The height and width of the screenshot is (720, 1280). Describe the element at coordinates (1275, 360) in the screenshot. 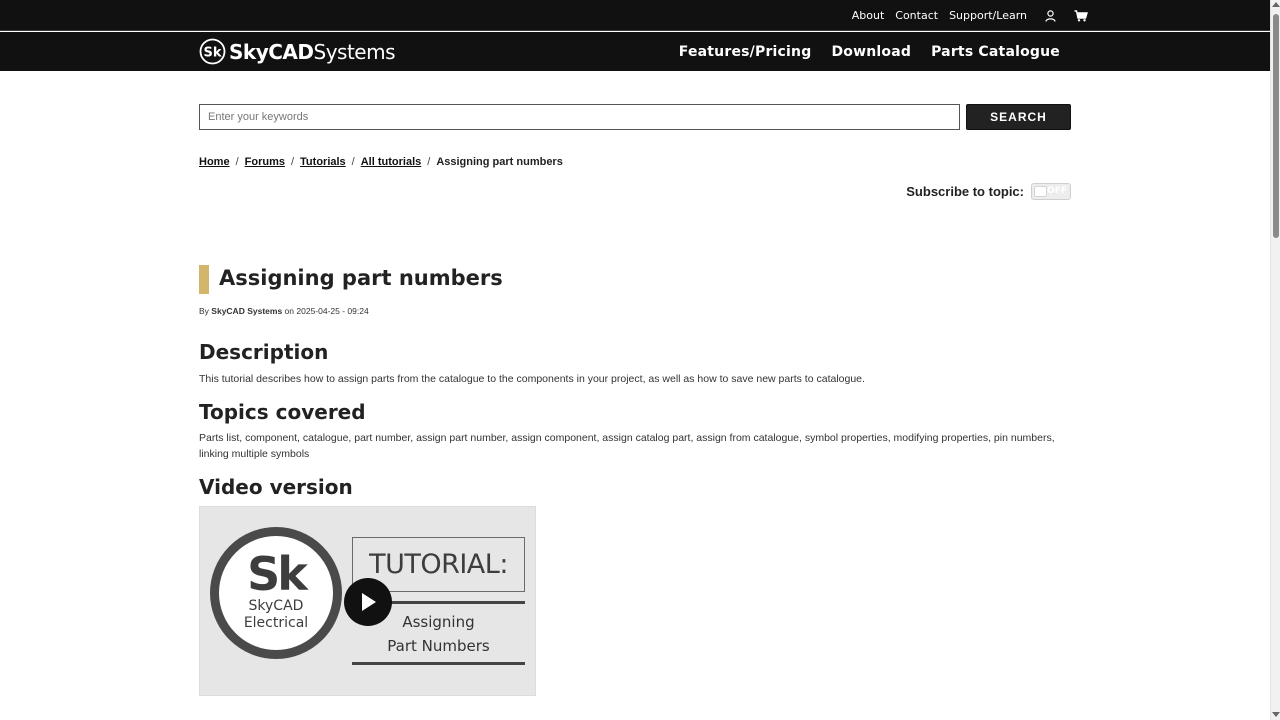

I see `page-scrollbar` at that location.